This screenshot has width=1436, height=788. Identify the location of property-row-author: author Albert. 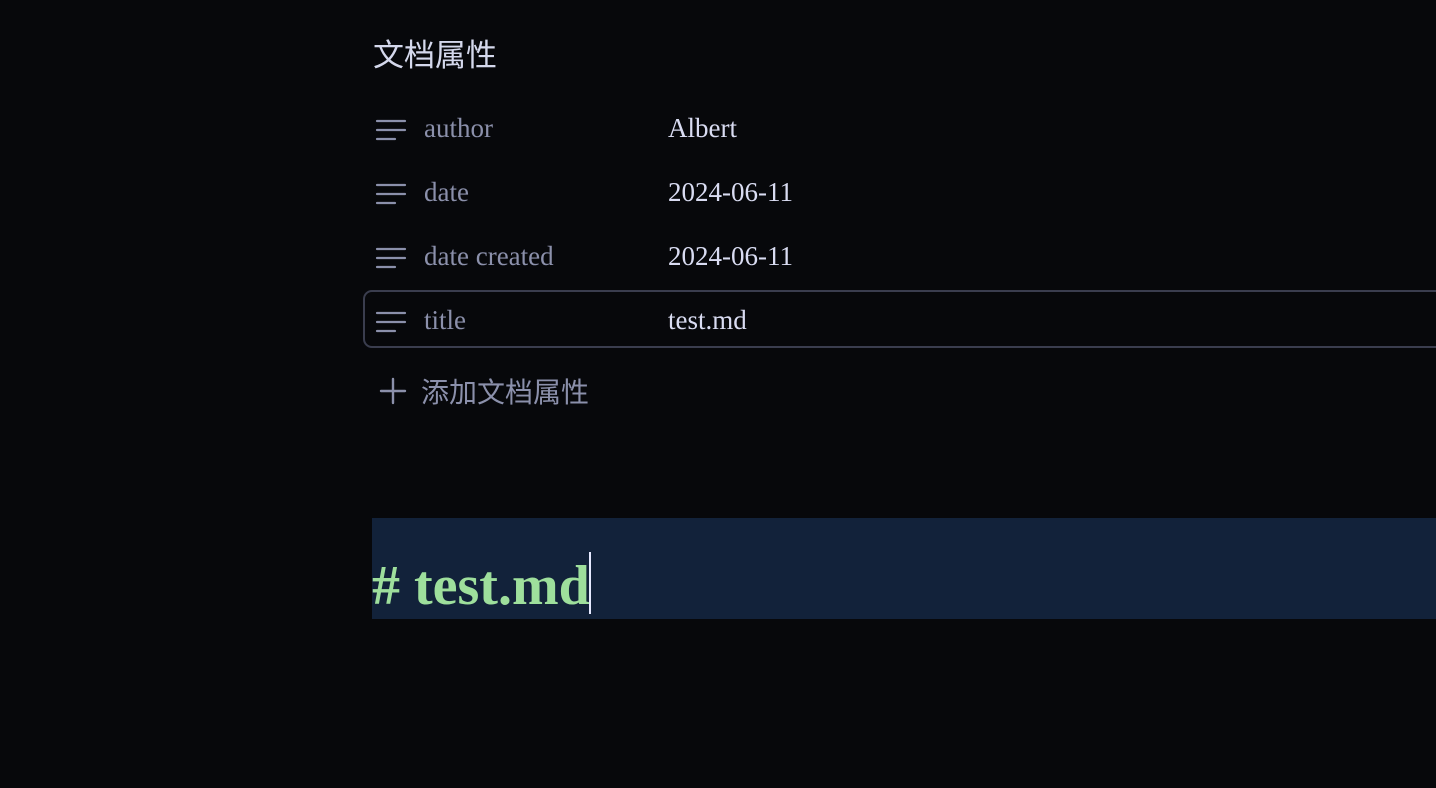
(899, 127).